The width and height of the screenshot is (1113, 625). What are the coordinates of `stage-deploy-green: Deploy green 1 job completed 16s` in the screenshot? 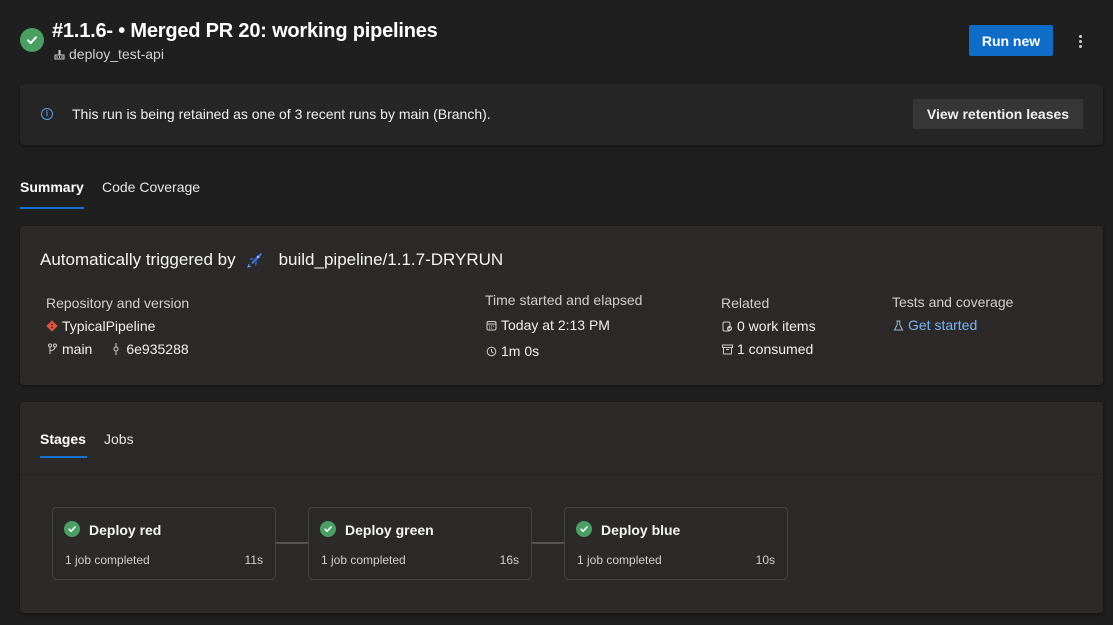 It's located at (420, 543).